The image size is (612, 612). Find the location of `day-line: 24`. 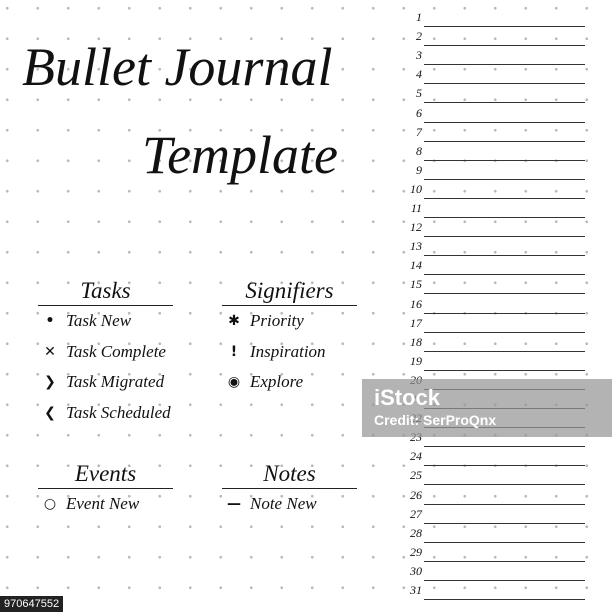

day-line: 24 is located at coordinates (492, 457).